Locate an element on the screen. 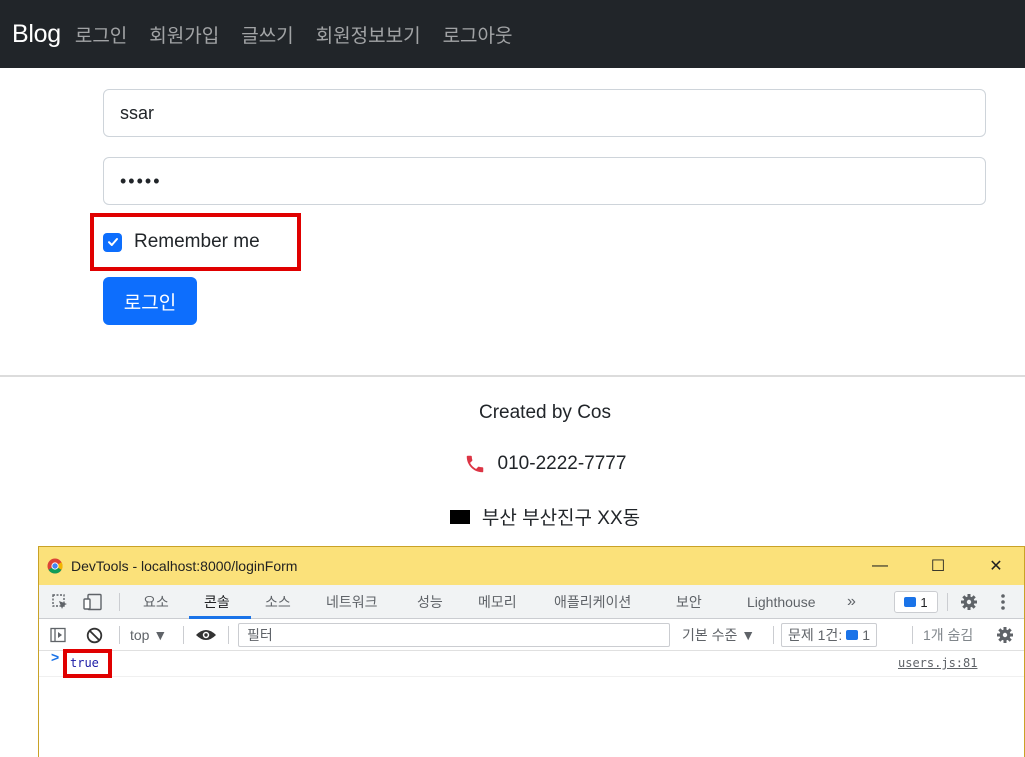 The height and width of the screenshot is (757, 1025). maximize-button: ☐ is located at coordinates (938, 566).